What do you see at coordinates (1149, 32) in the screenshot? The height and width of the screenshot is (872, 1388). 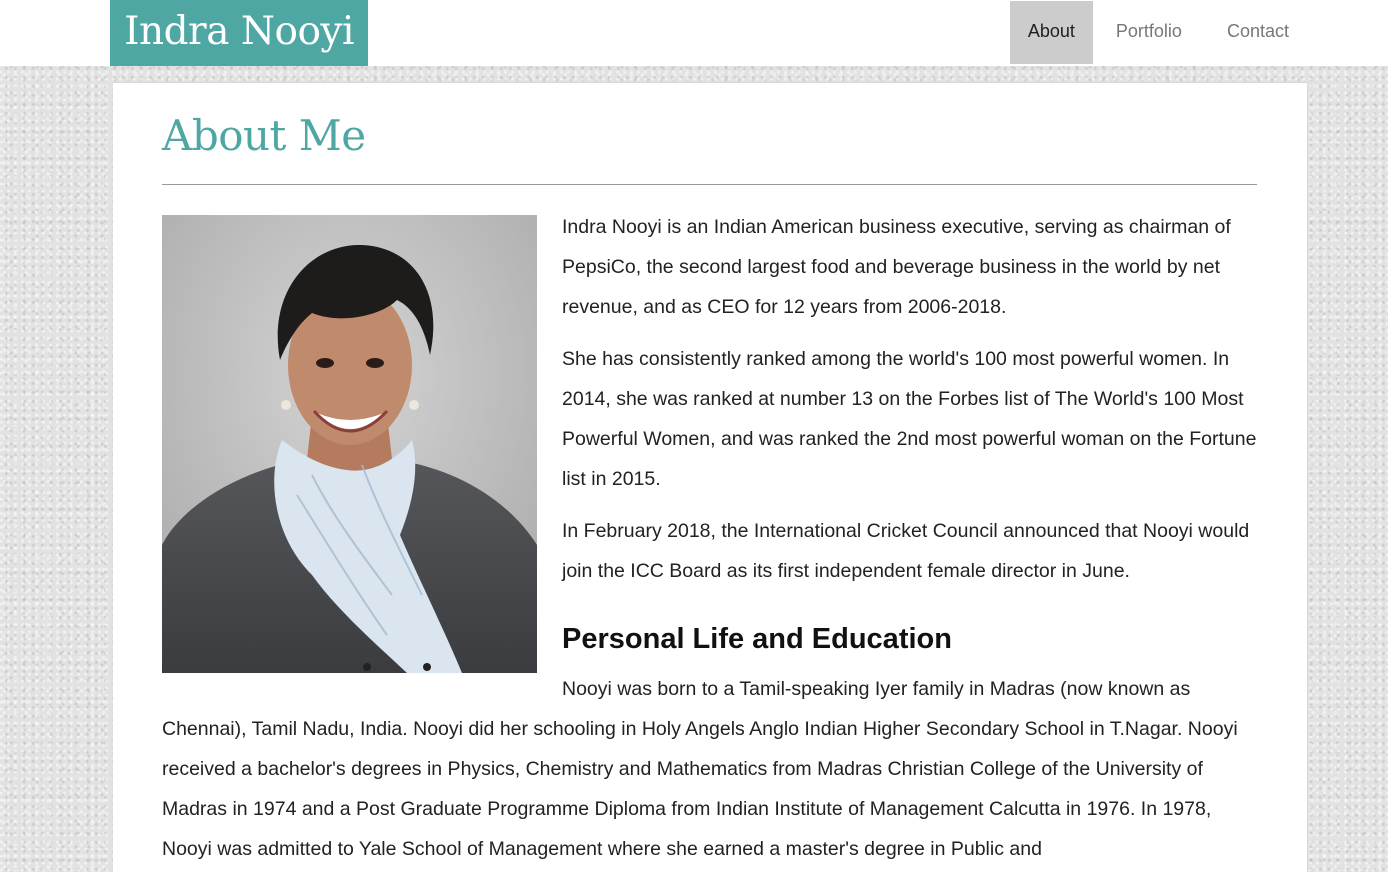 I see `nav-link-portfolio: Portfolio` at bounding box center [1149, 32].